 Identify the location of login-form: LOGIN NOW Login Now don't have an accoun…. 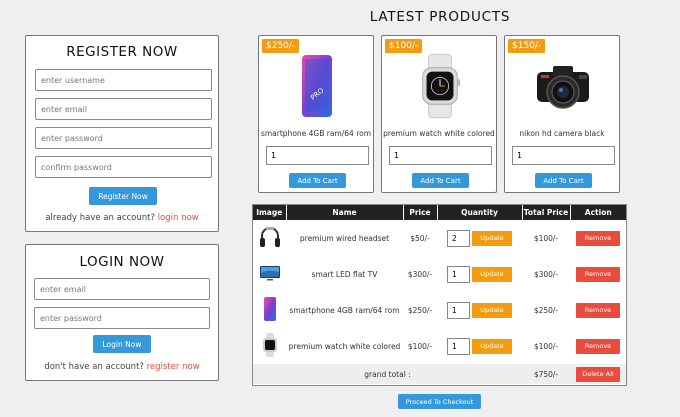
(122, 312).